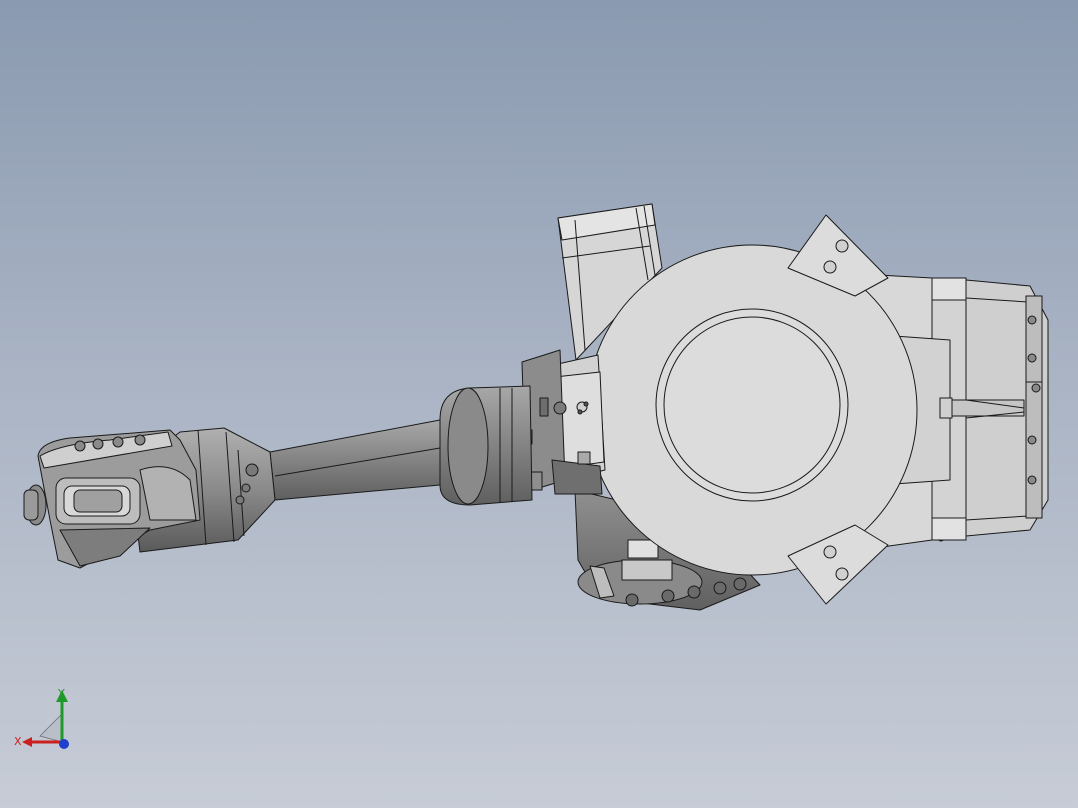  I want to click on z-axis-dot, so click(64, 744).